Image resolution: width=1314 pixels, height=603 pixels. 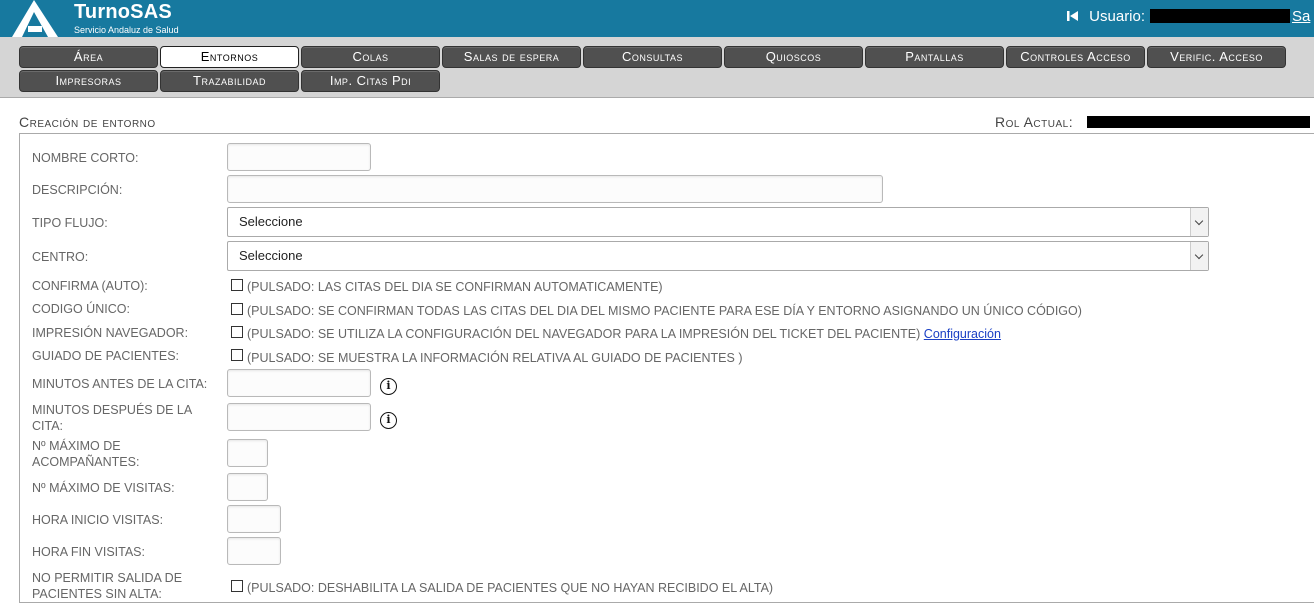 I want to click on hora-inicio-label: HORA INICIO VISITAS:, so click(x=98, y=520).